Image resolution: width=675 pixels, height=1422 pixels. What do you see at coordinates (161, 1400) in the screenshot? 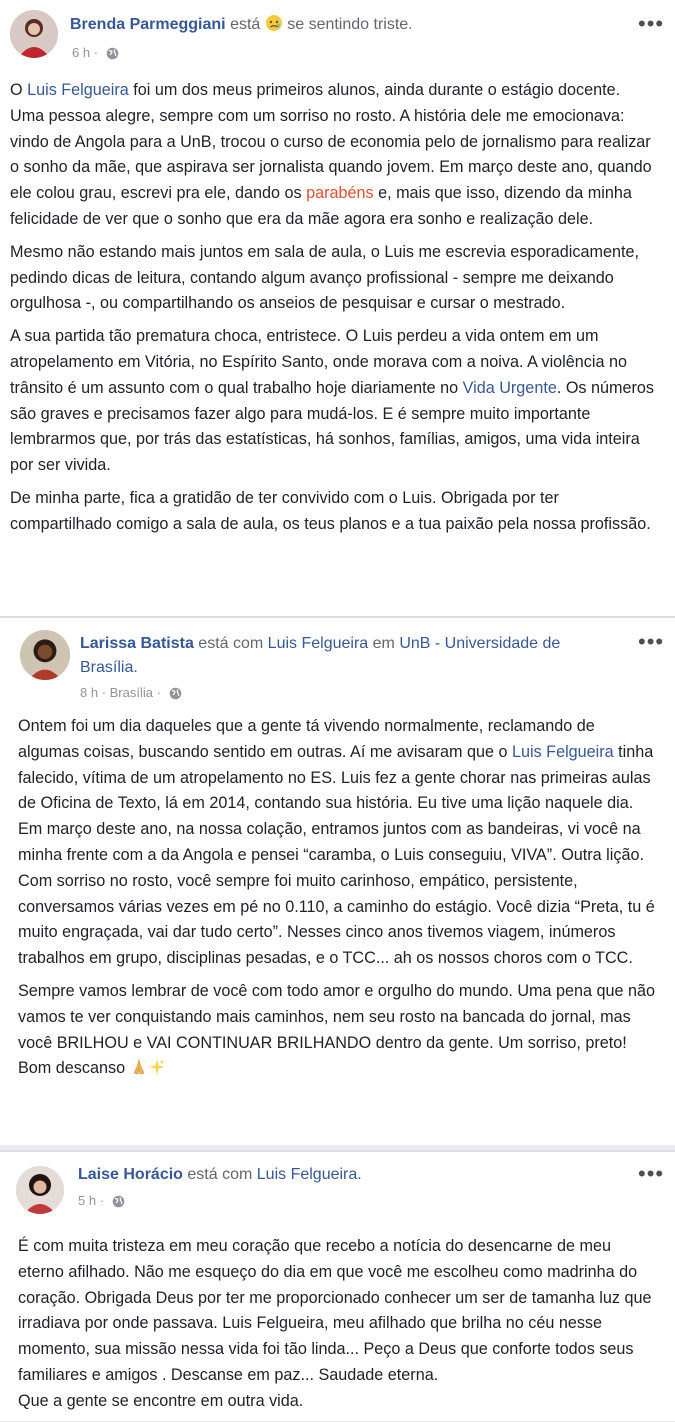
I see `paragraph: Que a gente se encontre em outra vida.` at bounding box center [161, 1400].